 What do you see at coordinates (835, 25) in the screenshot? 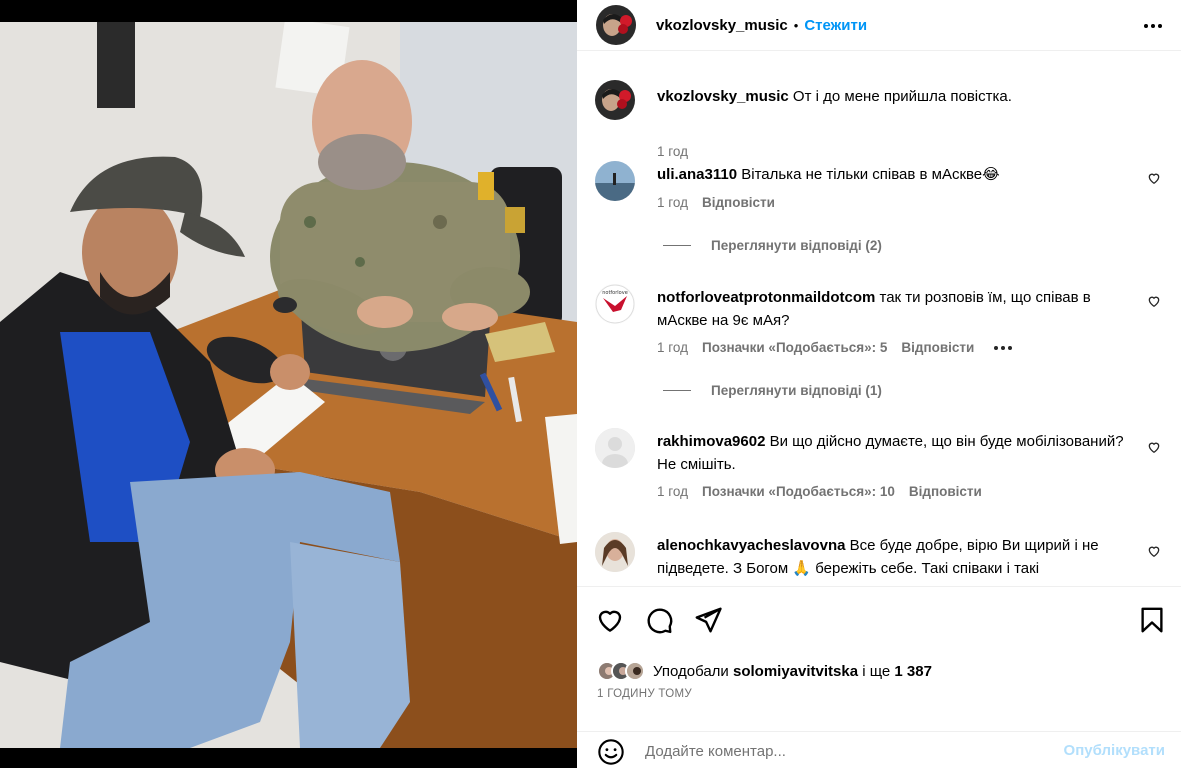
I see `follow-button: Стежити` at bounding box center [835, 25].